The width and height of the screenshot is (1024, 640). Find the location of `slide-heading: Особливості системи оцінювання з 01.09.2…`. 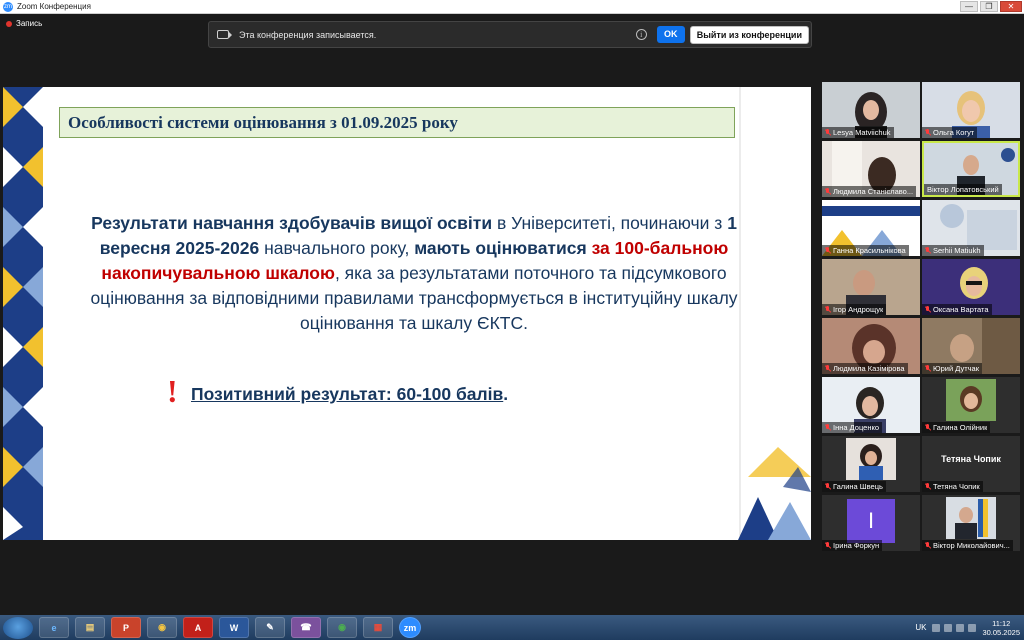

slide-heading: Особливості системи оцінювання з 01.09.2… is located at coordinates (397, 122).